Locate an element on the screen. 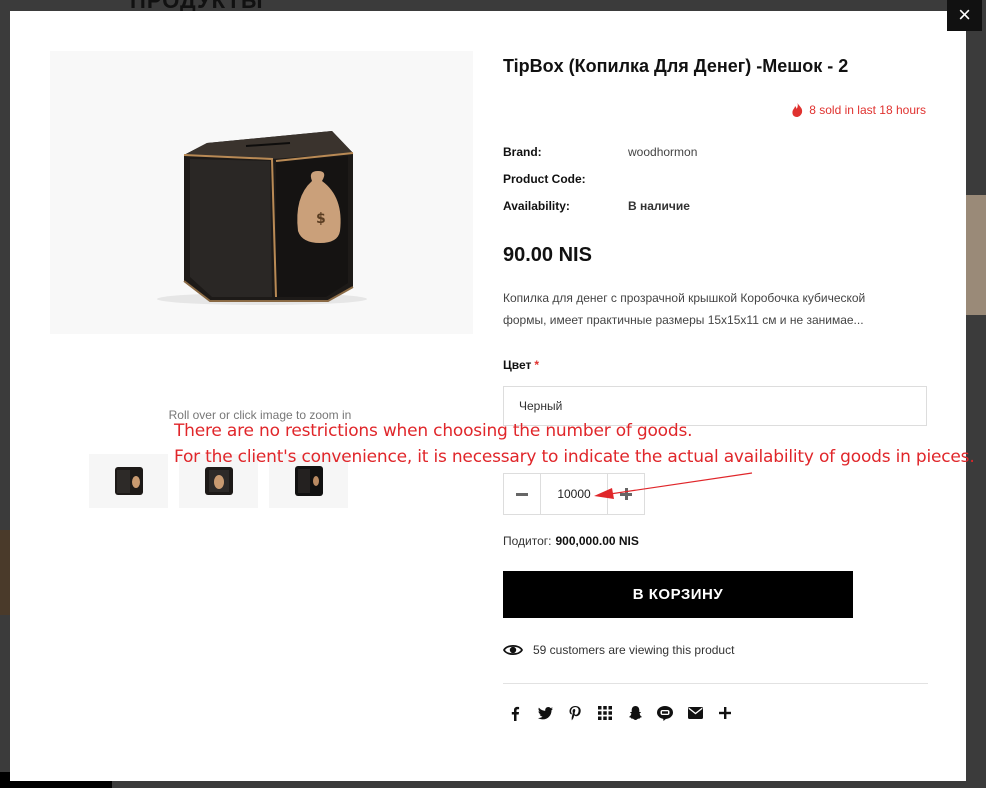 Image resolution: width=986 pixels, height=788 pixels. quantity-input: 10000 is located at coordinates (574, 494).